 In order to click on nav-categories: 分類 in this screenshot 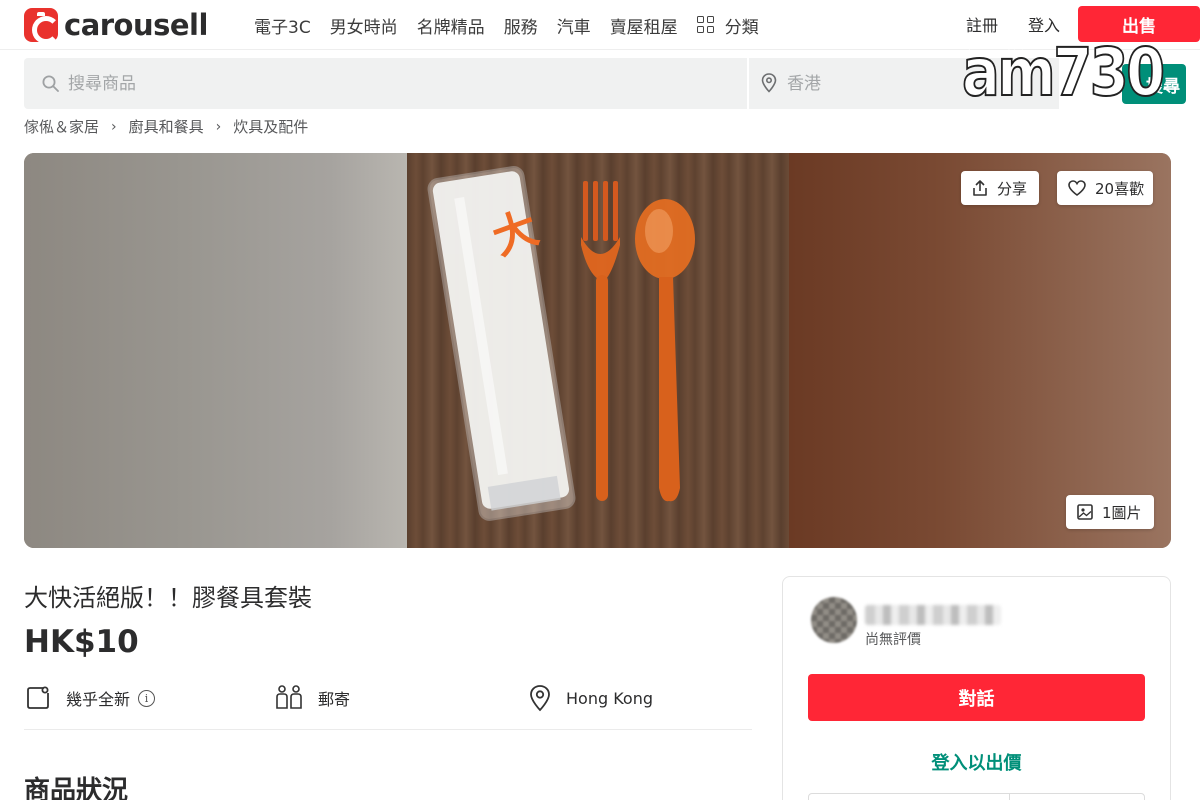, I will do `click(727, 25)`.